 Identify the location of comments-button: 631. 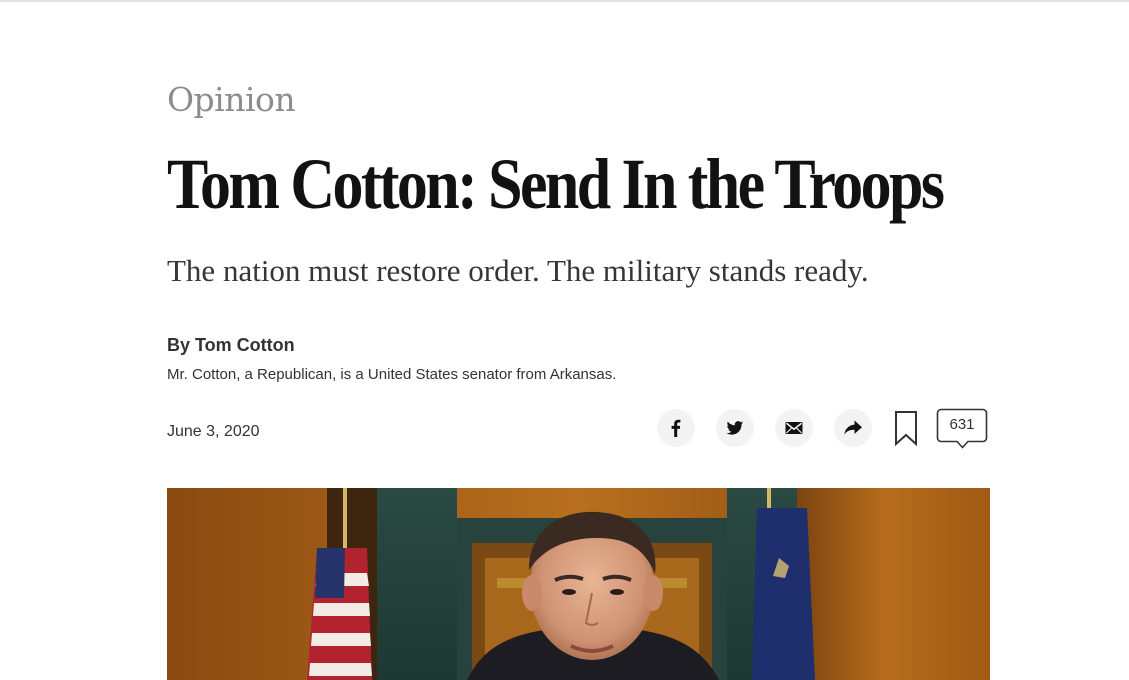
(962, 429).